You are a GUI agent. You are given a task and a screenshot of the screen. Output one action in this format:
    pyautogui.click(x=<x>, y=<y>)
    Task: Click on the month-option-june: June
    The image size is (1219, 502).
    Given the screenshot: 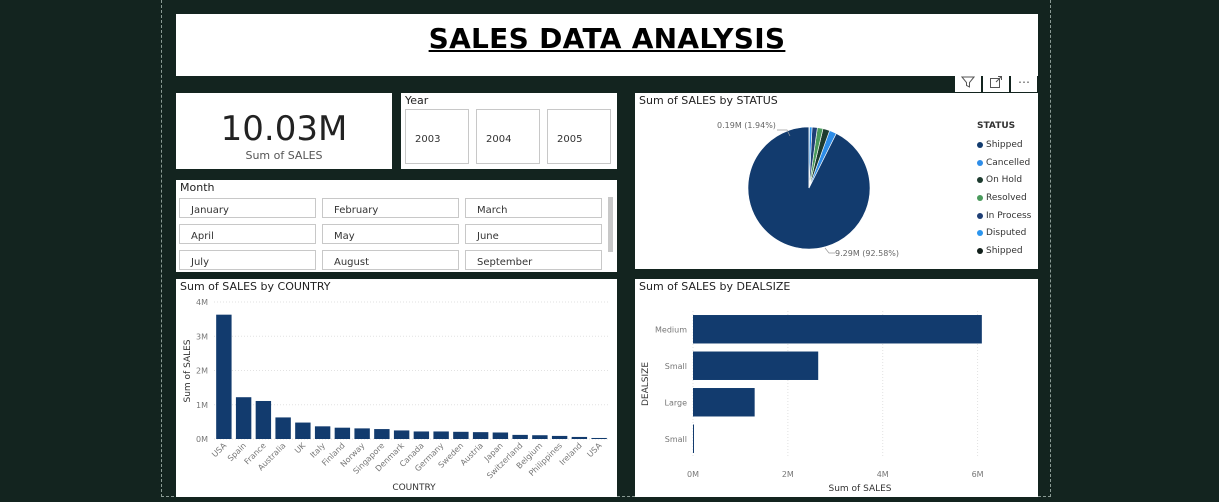 What is the action you would take?
    pyautogui.click(x=533, y=234)
    